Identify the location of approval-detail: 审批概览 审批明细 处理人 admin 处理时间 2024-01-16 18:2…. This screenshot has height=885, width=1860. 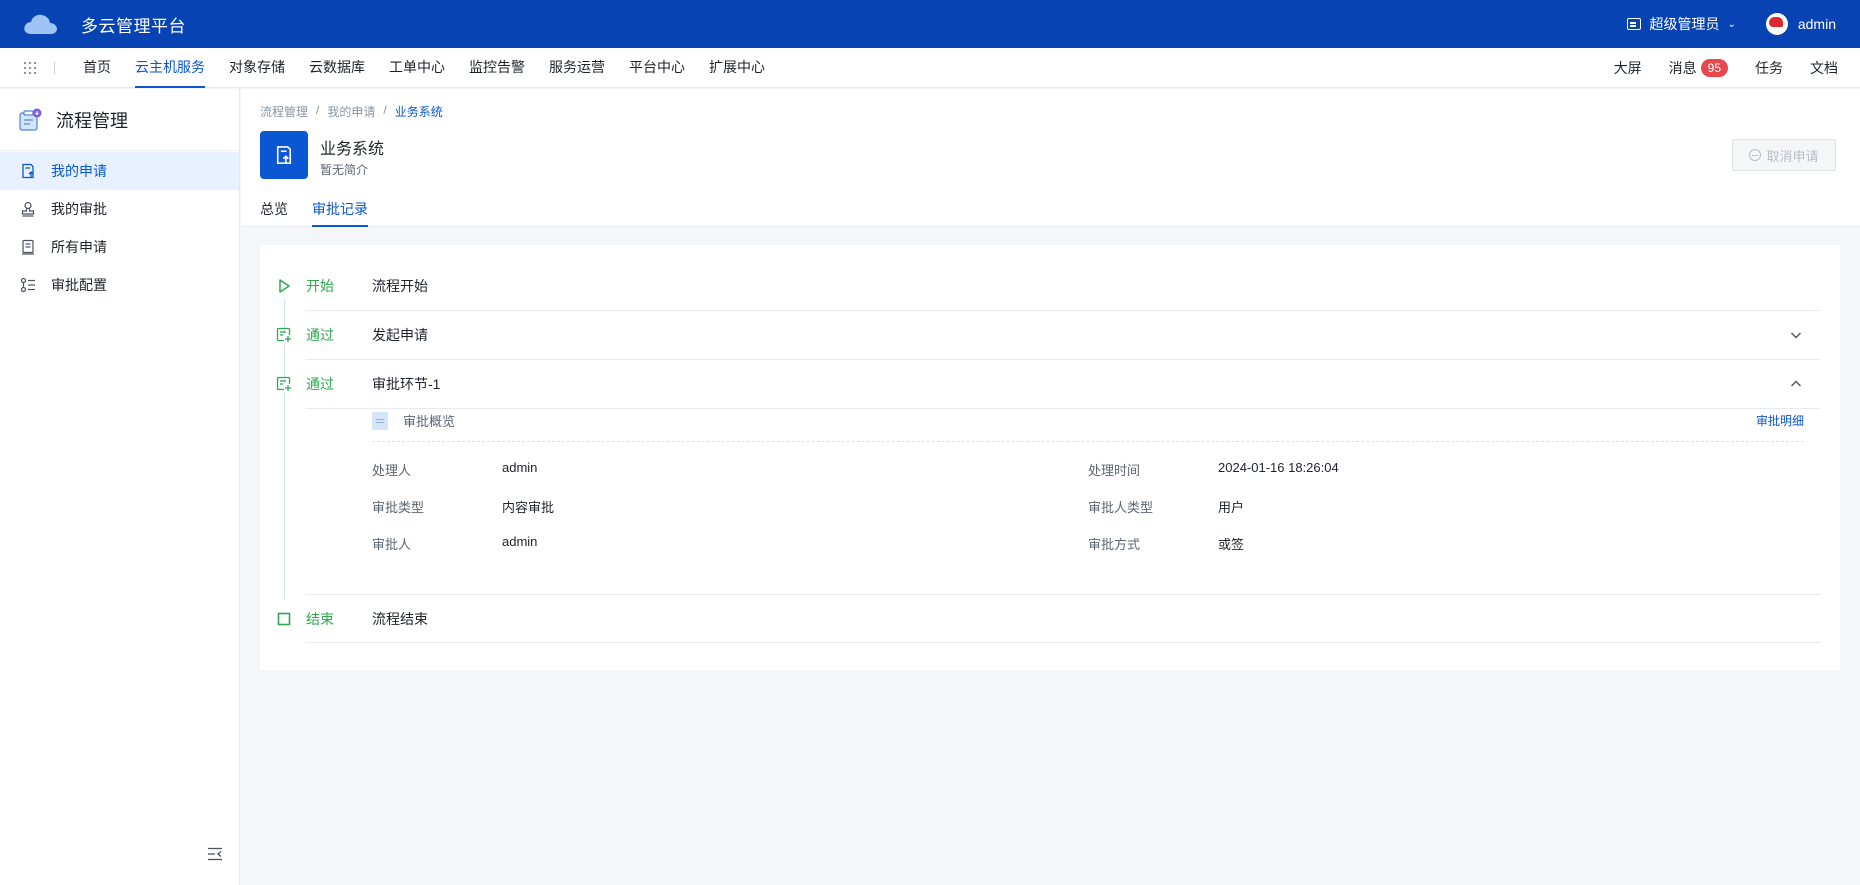
(1088, 476).